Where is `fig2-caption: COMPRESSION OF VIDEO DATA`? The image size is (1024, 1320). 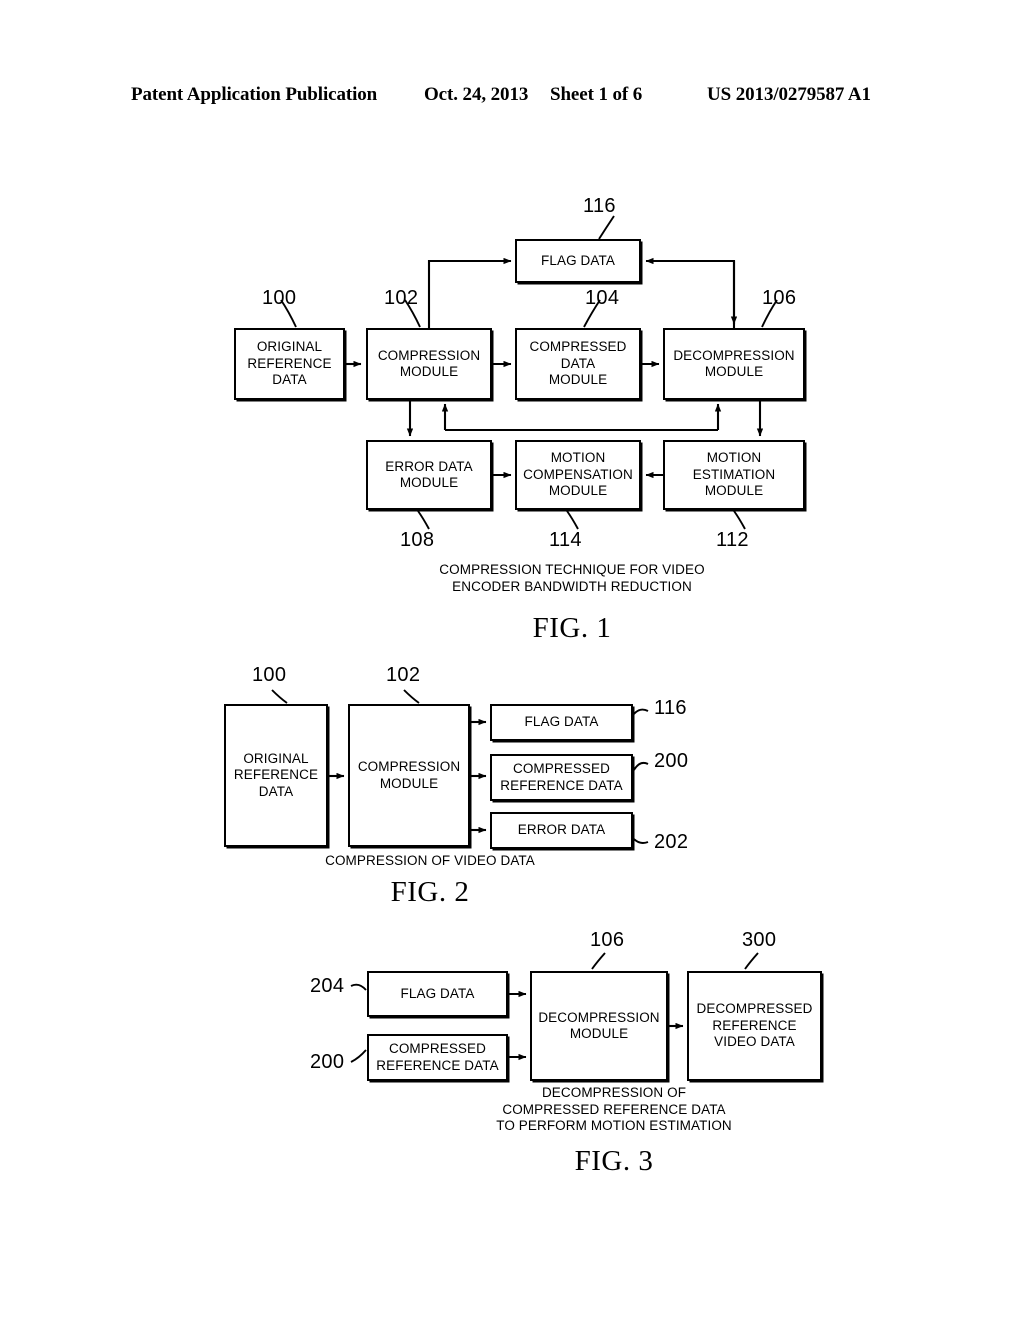 fig2-caption: COMPRESSION OF VIDEO DATA is located at coordinates (430, 860).